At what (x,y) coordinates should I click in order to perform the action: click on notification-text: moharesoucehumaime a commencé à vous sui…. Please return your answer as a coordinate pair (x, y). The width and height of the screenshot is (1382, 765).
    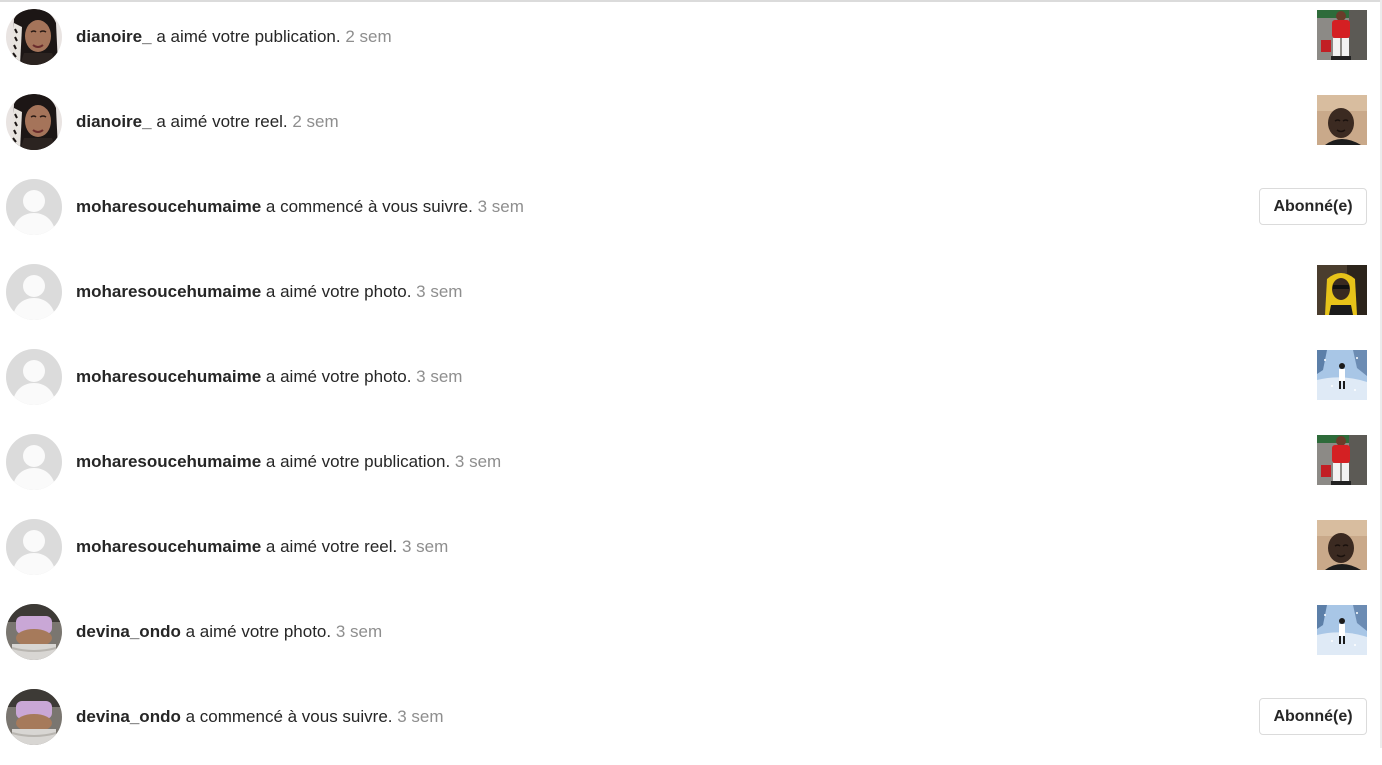
    Looking at the image, I should click on (300, 207).